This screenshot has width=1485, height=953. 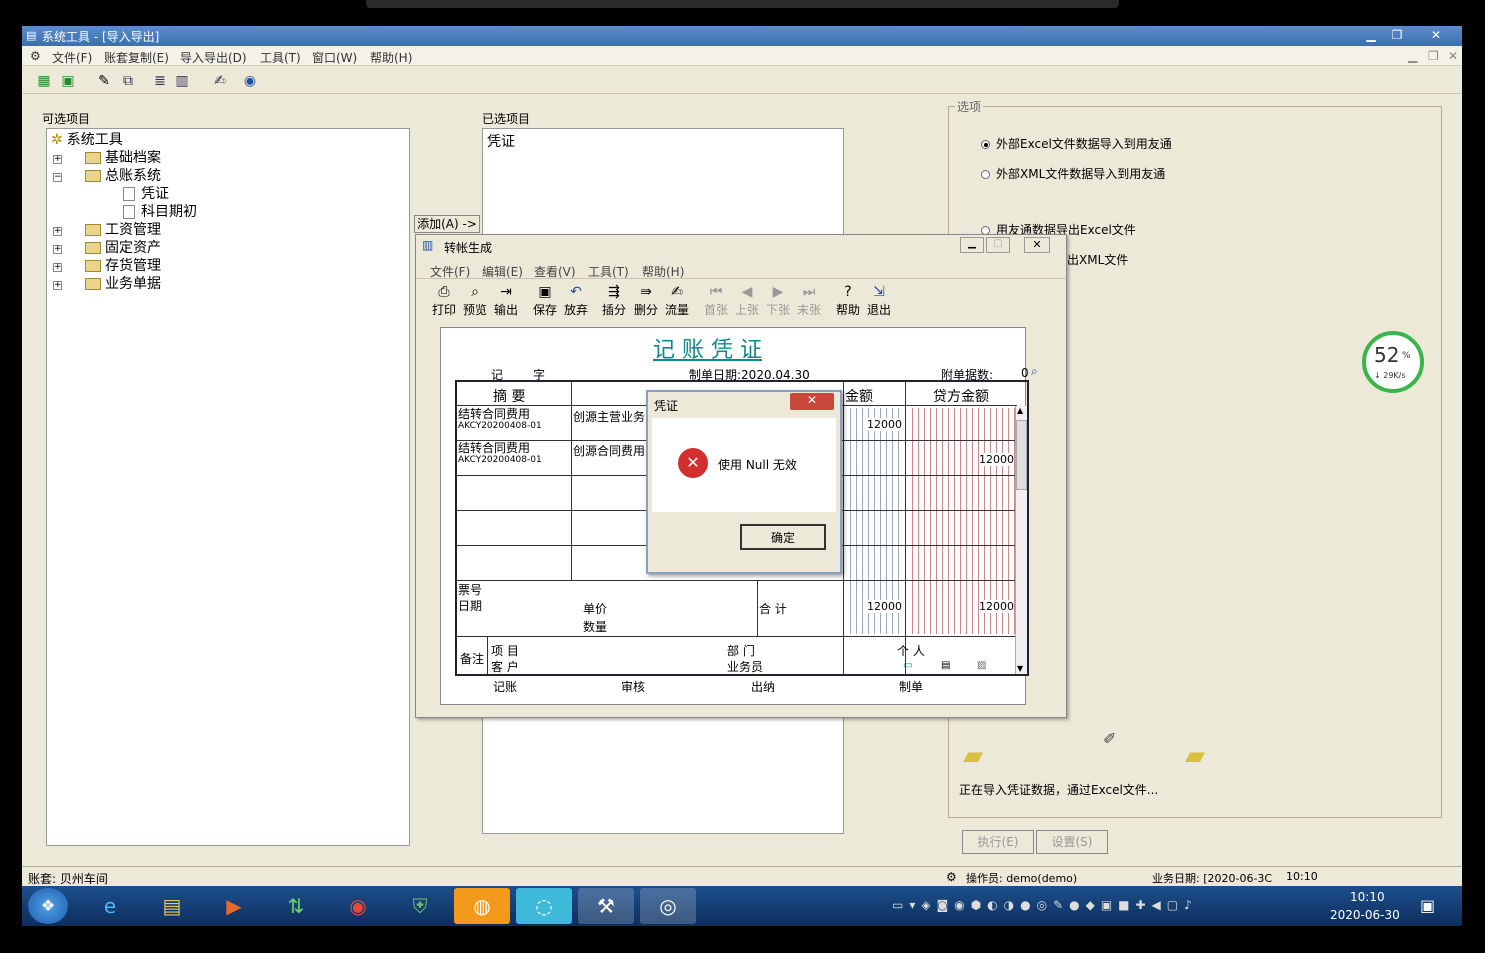 What do you see at coordinates (545, 303) in the screenshot?
I see `save-button: ▣ 保存` at bounding box center [545, 303].